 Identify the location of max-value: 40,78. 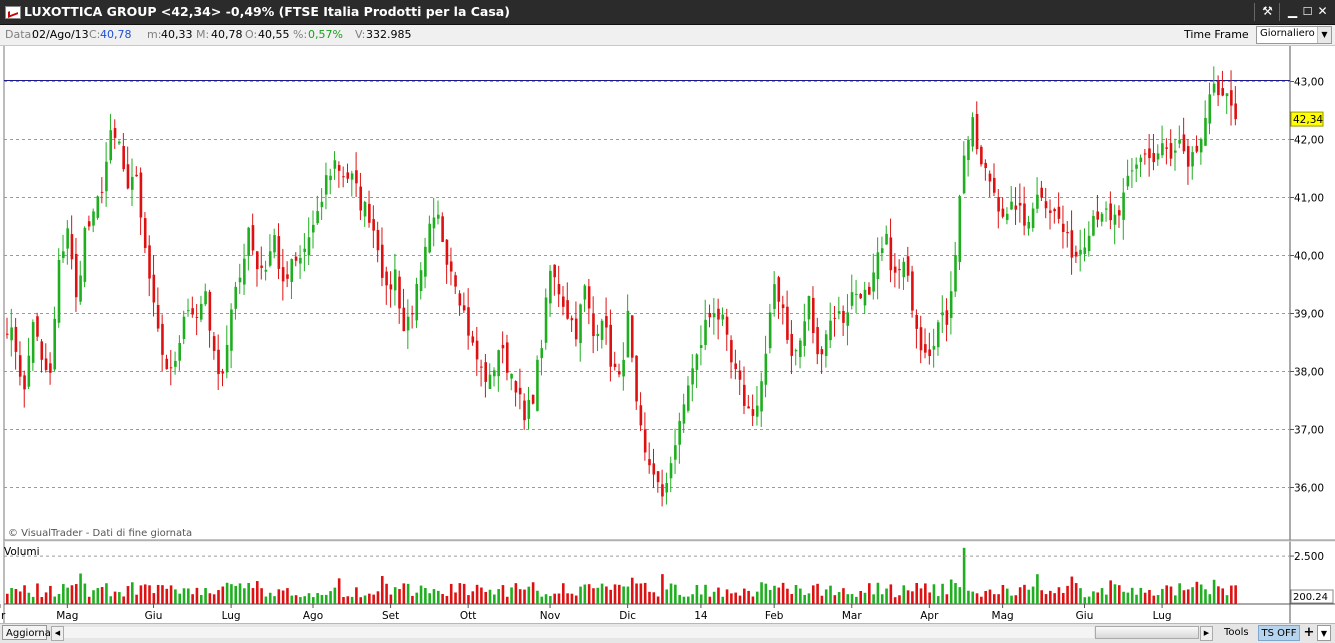
(227, 34).